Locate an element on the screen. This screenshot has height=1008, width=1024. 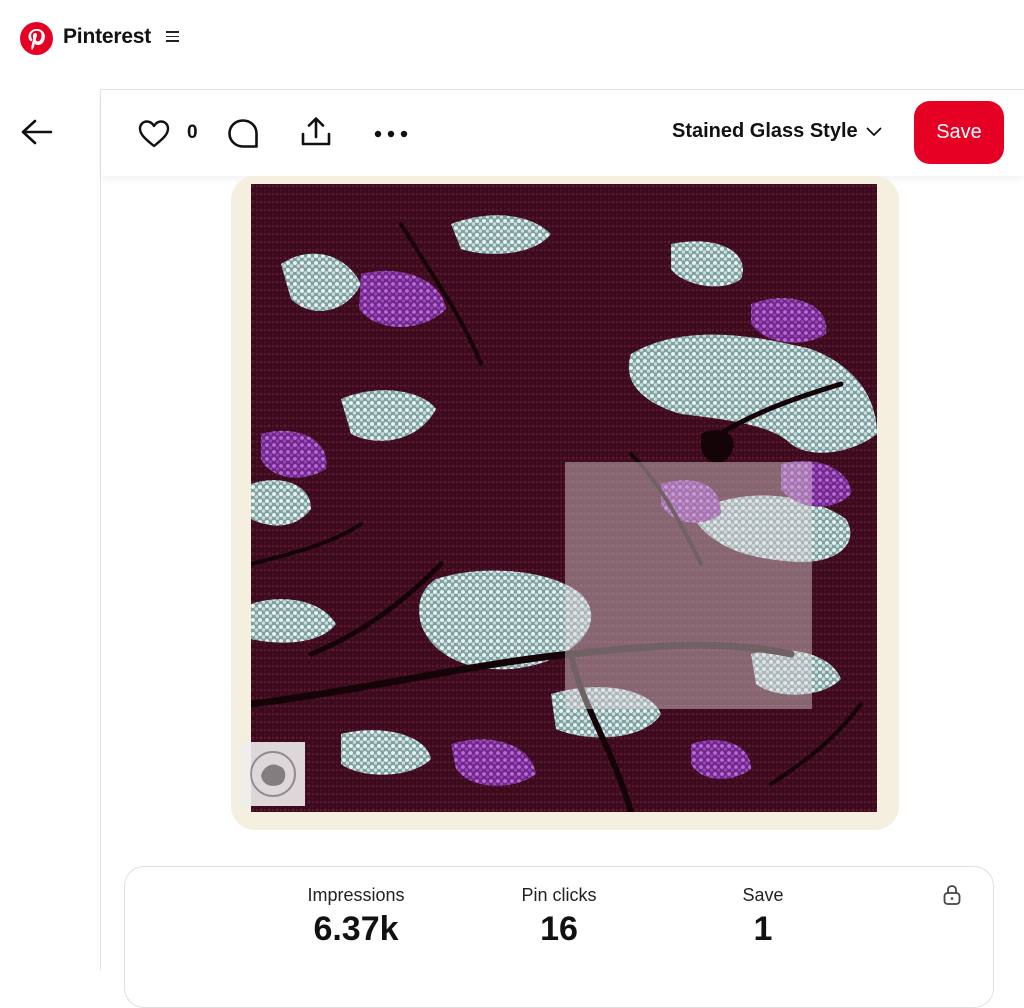
pinterest-logo-icon is located at coordinates (36, 38).